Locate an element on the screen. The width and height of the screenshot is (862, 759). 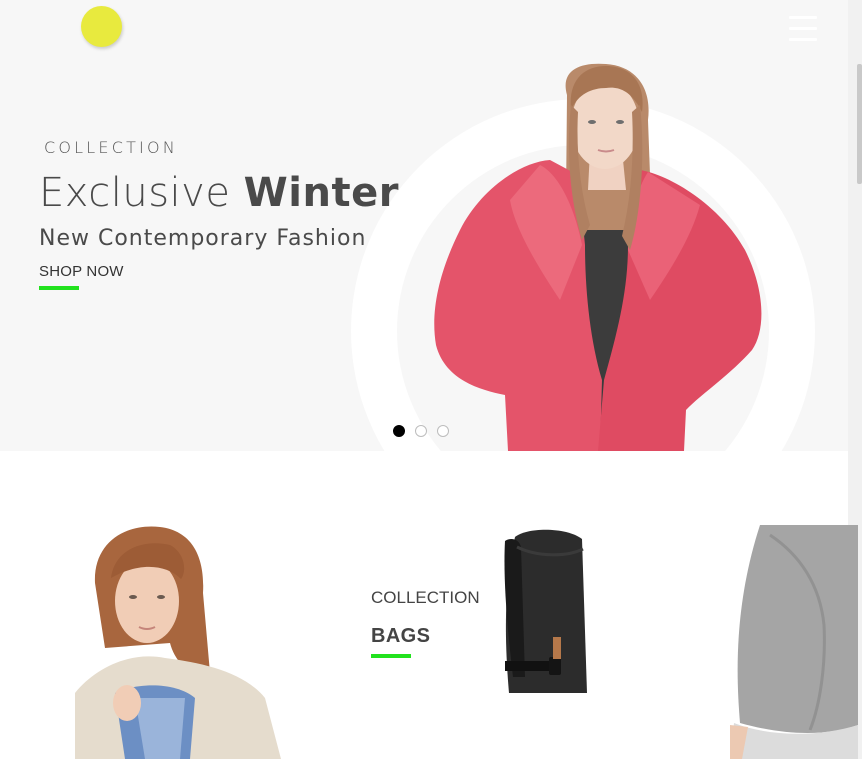
hero-headline-bold: Winter is located at coordinates (321, 193).